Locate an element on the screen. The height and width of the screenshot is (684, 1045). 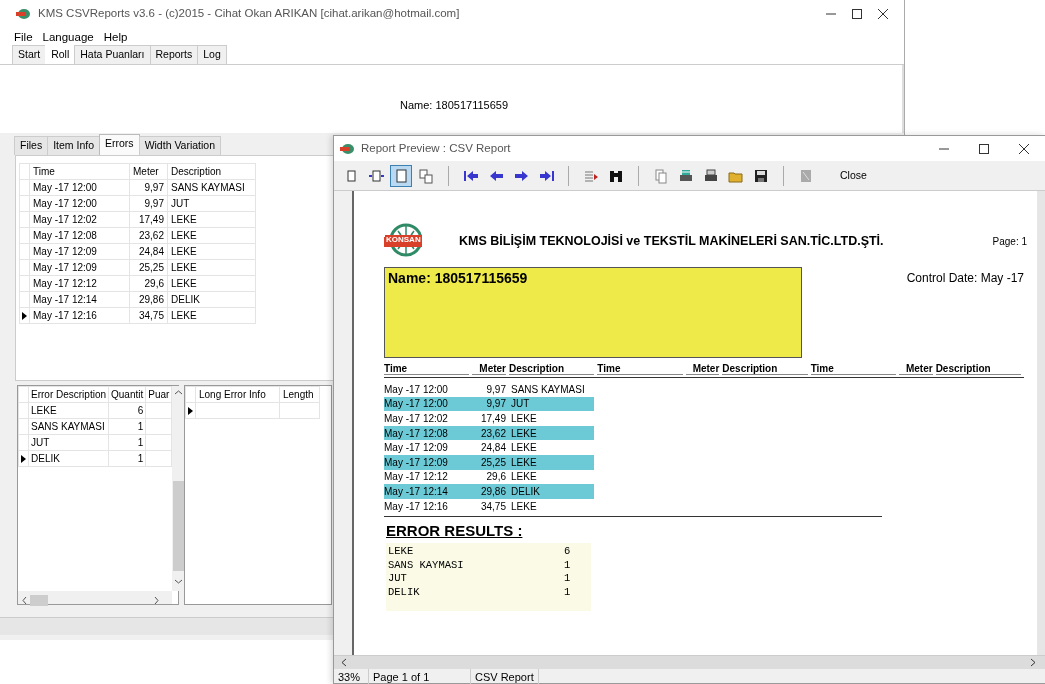
table-cell-text: 17,49 is located at coordinates (492, 419).